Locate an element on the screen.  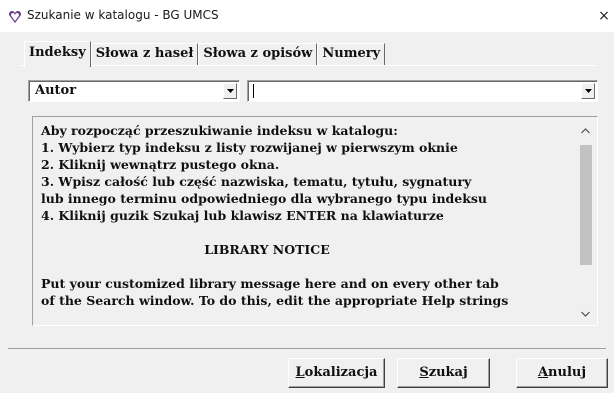
title-bar: Szukanie w katalogu - BG UMCS × is located at coordinates (307, 16).